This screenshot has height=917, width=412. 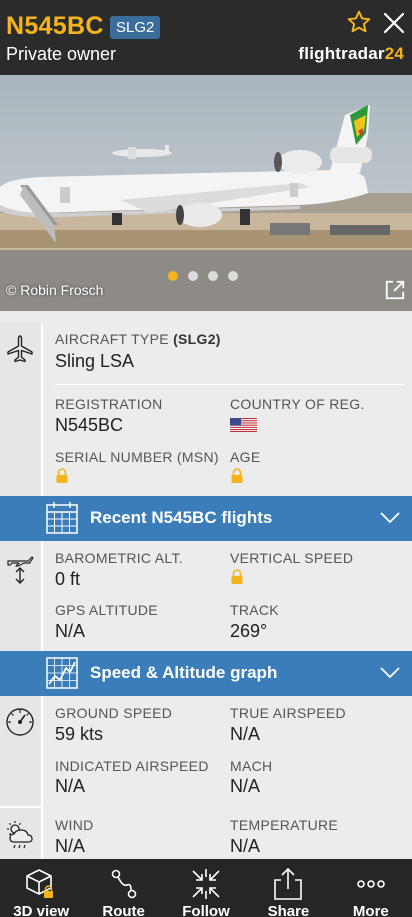 I want to click on bottom-nav: 3D view Route Follow Share More, so click(x=206, y=888).